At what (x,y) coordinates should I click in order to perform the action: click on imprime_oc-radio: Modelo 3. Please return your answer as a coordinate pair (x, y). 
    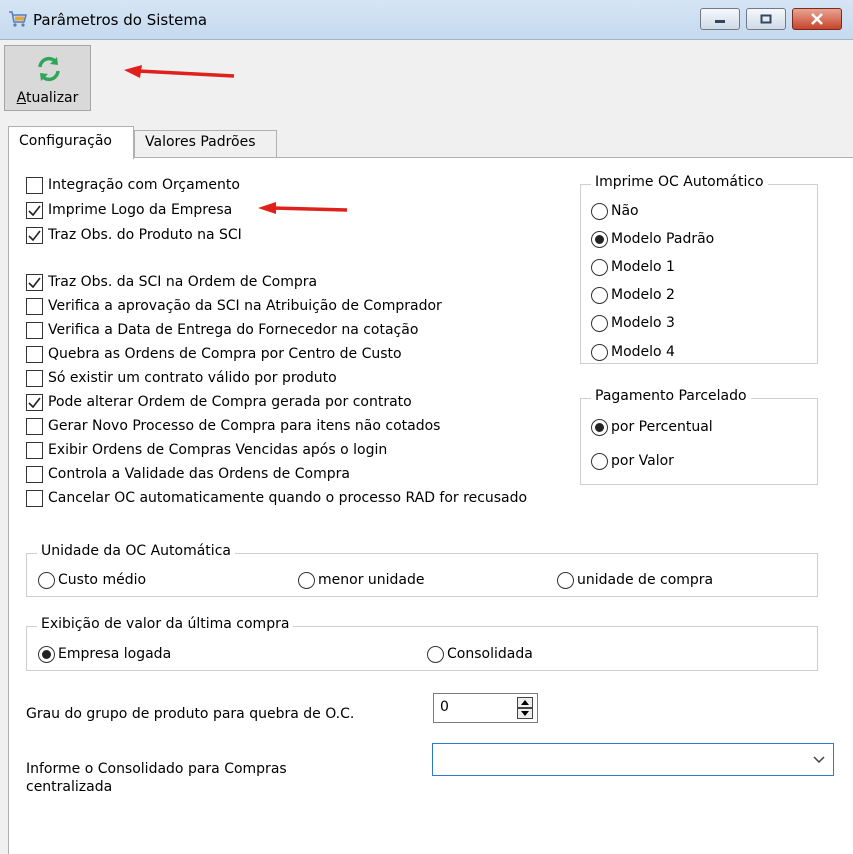
    Looking at the image, I should click on (633, 323).